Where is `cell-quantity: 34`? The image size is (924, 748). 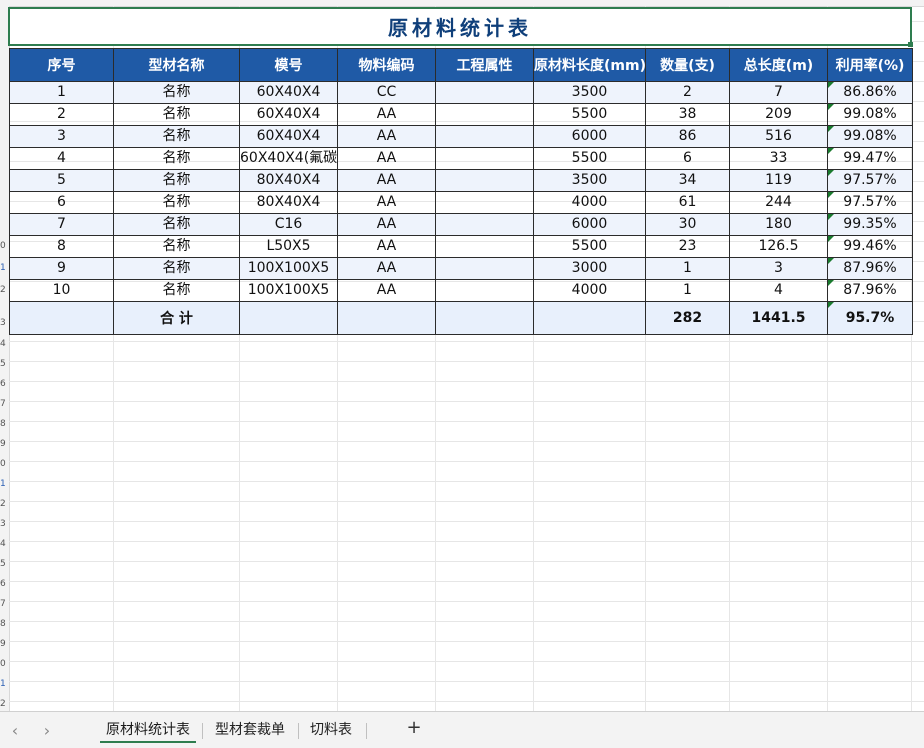
cell-quantity: 34 is located at coordinates (687, 180).